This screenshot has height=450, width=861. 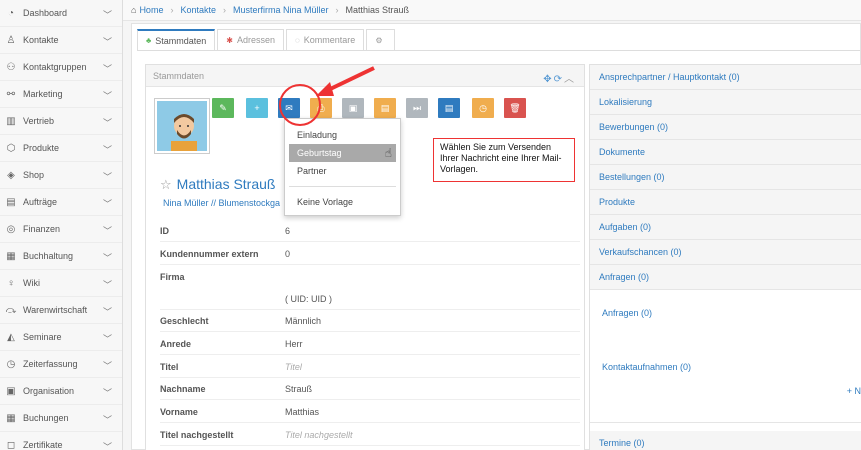 I want to click on delete-button: 🗑, so click(x=515, y=108).